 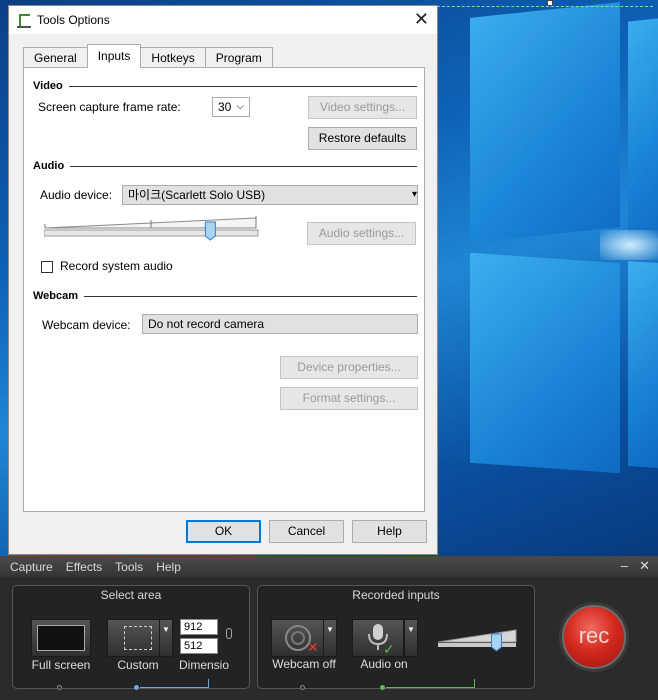 What do you see at coordinates (206, 324) in the screenshot?
I see `webcam-device-value: Do not record camera` at bounding box center [206, 324].